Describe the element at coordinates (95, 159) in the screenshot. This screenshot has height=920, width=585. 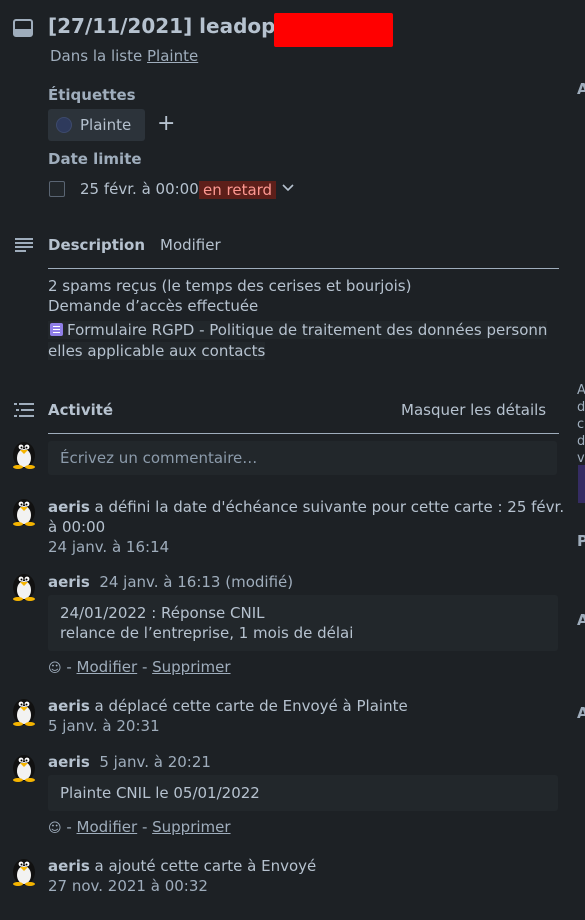
I see `due-heading: Date limite` at that location.